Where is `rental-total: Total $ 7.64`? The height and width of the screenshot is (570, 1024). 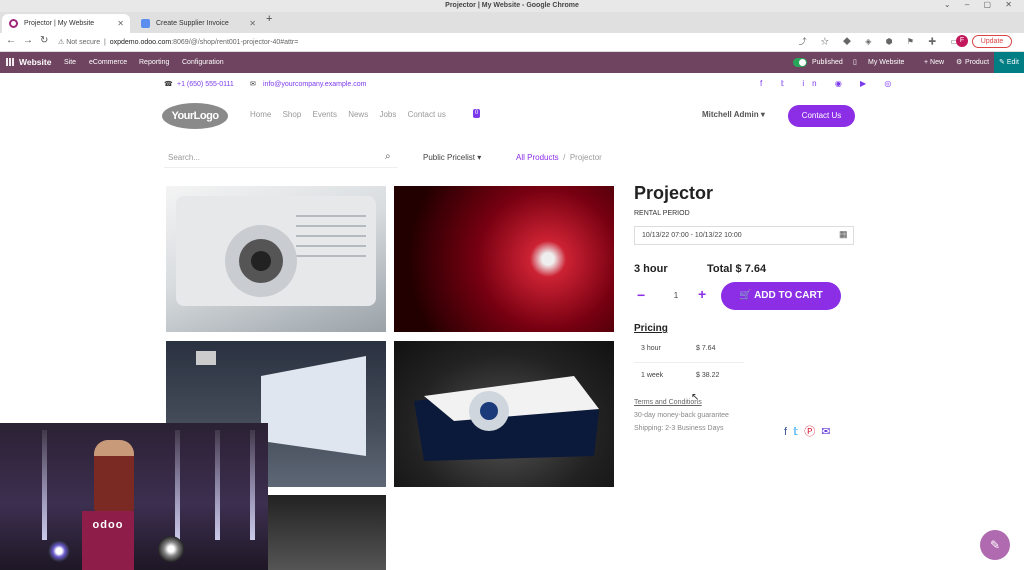
rental-total: Total $ 7.64 is located at coordinates (737, 269).